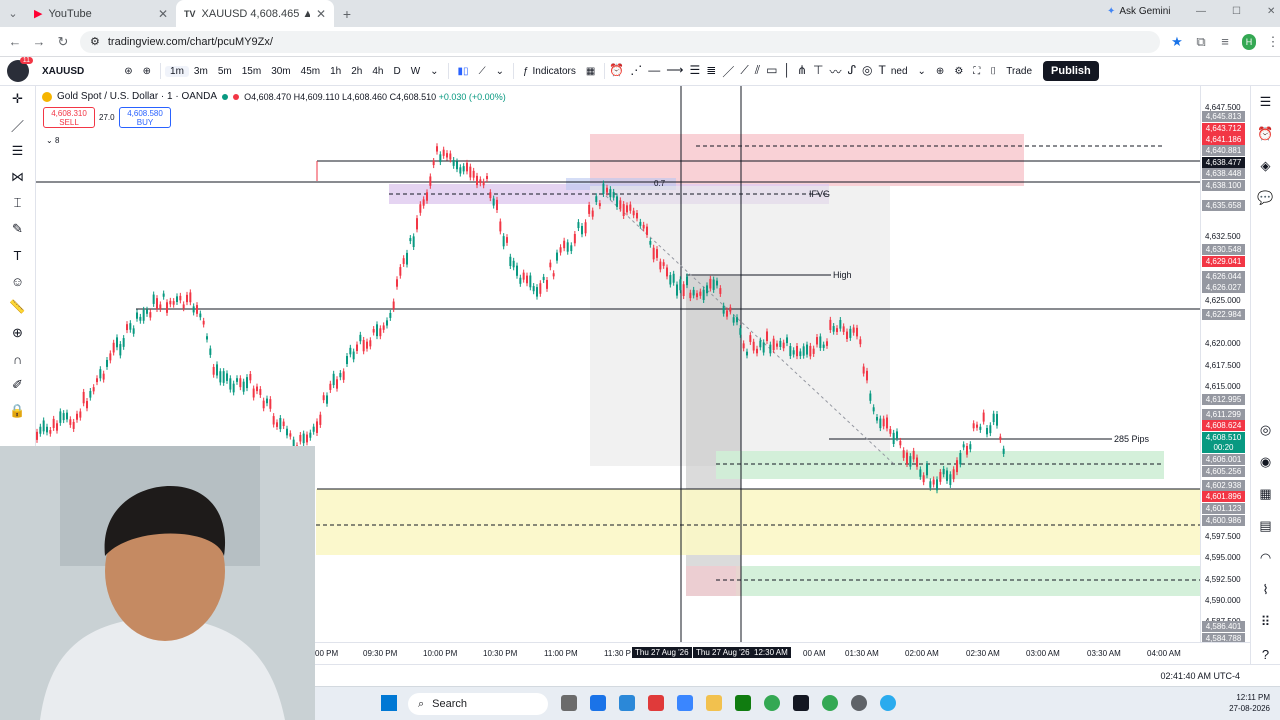 Image resolution: width=1280 pixels, height=720 pixels. What do you see at coordinates (280, 71) in the screenshot?
I see `interval-30m: 30m` at bounding box center [280, 71].